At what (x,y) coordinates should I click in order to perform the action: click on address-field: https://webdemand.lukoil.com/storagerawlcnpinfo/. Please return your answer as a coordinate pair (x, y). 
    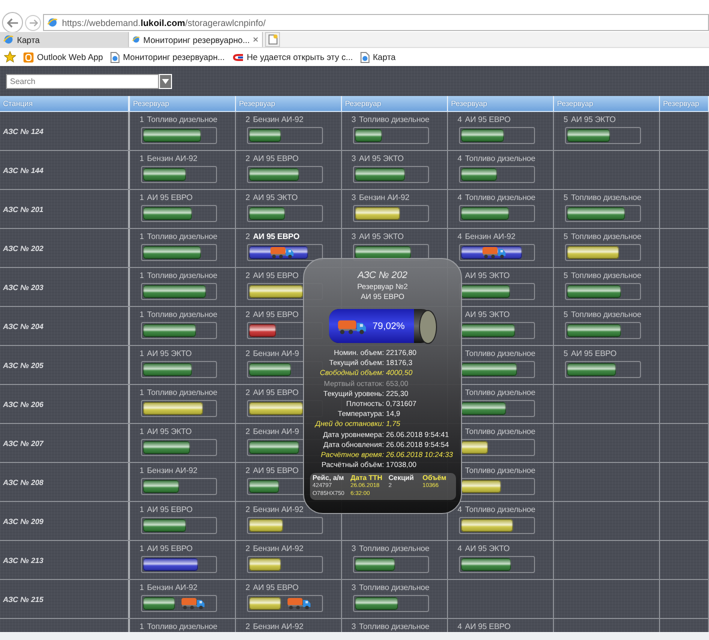
    Looking at the image, I should click on (376, 22).